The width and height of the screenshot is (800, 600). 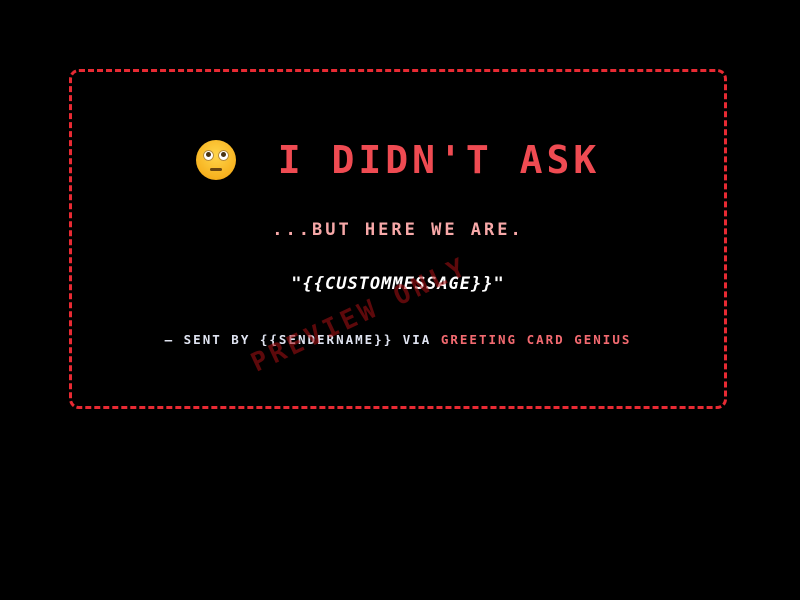 What do you see at coordinates (398, 230) in the screenshot?
I see `card-subtitle: ...BUT HERE WE ARE.` at bounding box center [398, 230].